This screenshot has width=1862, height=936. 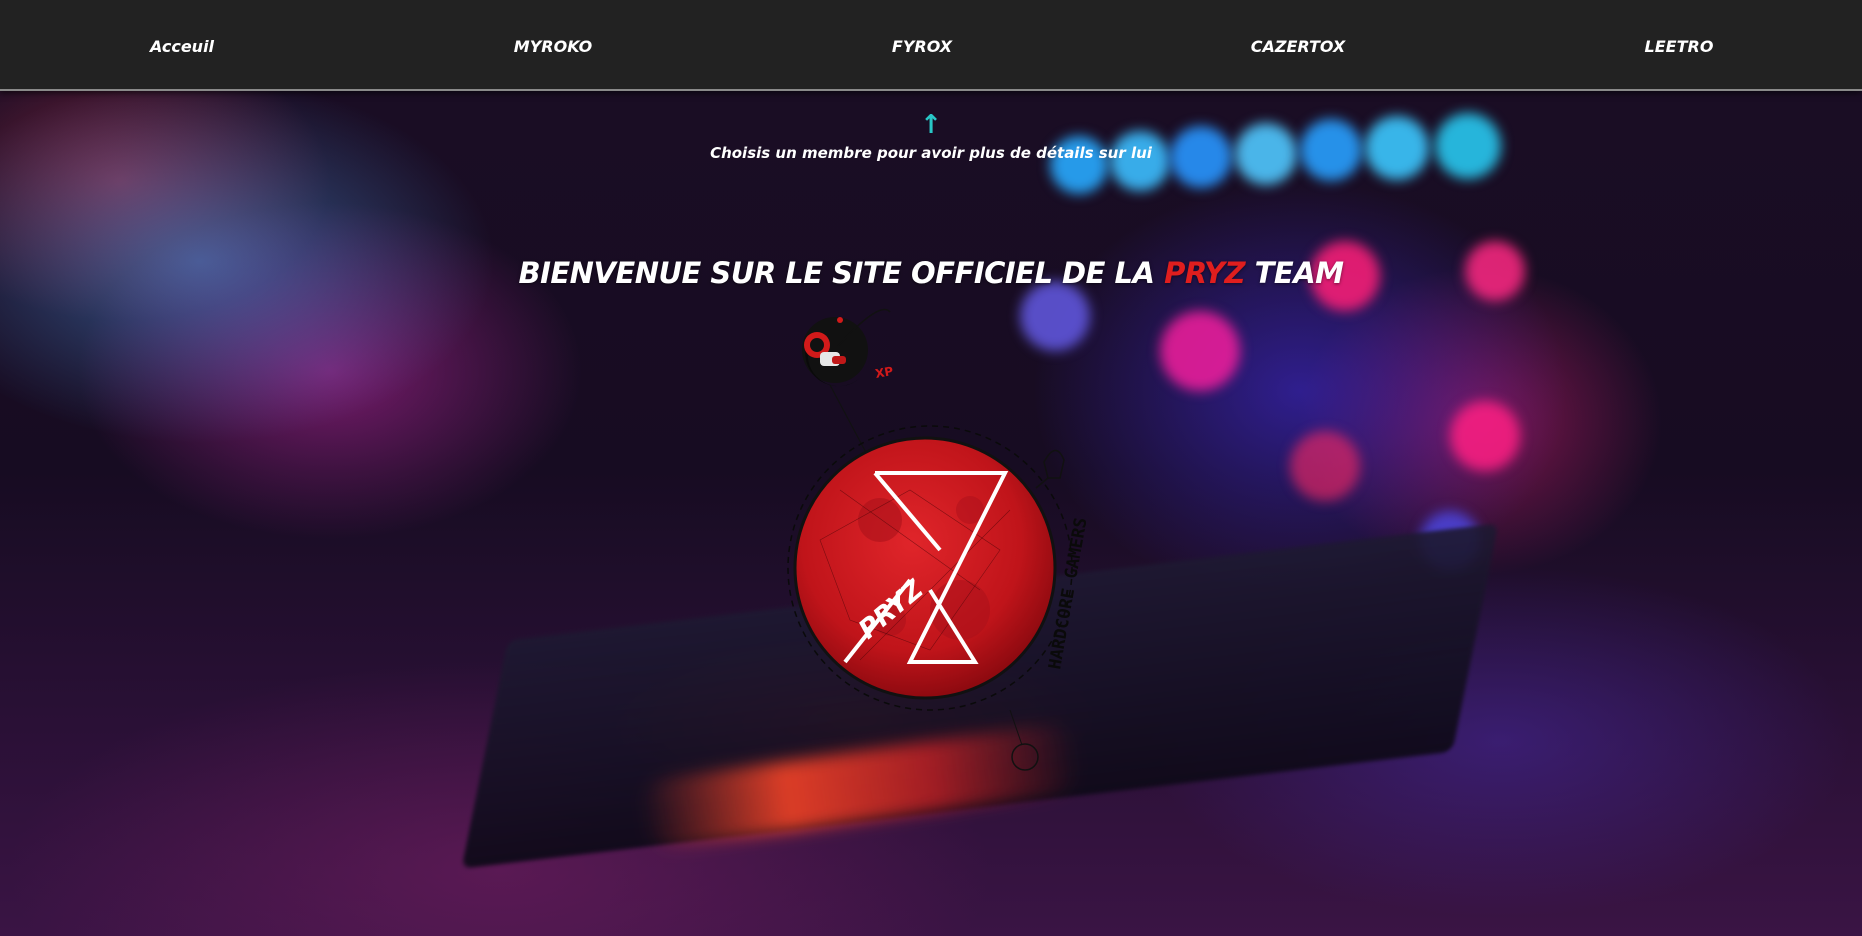 I want to click on pryz-team-logo: XP PRYZ HARDCORE GAMERS, so click(x=939, y=539).